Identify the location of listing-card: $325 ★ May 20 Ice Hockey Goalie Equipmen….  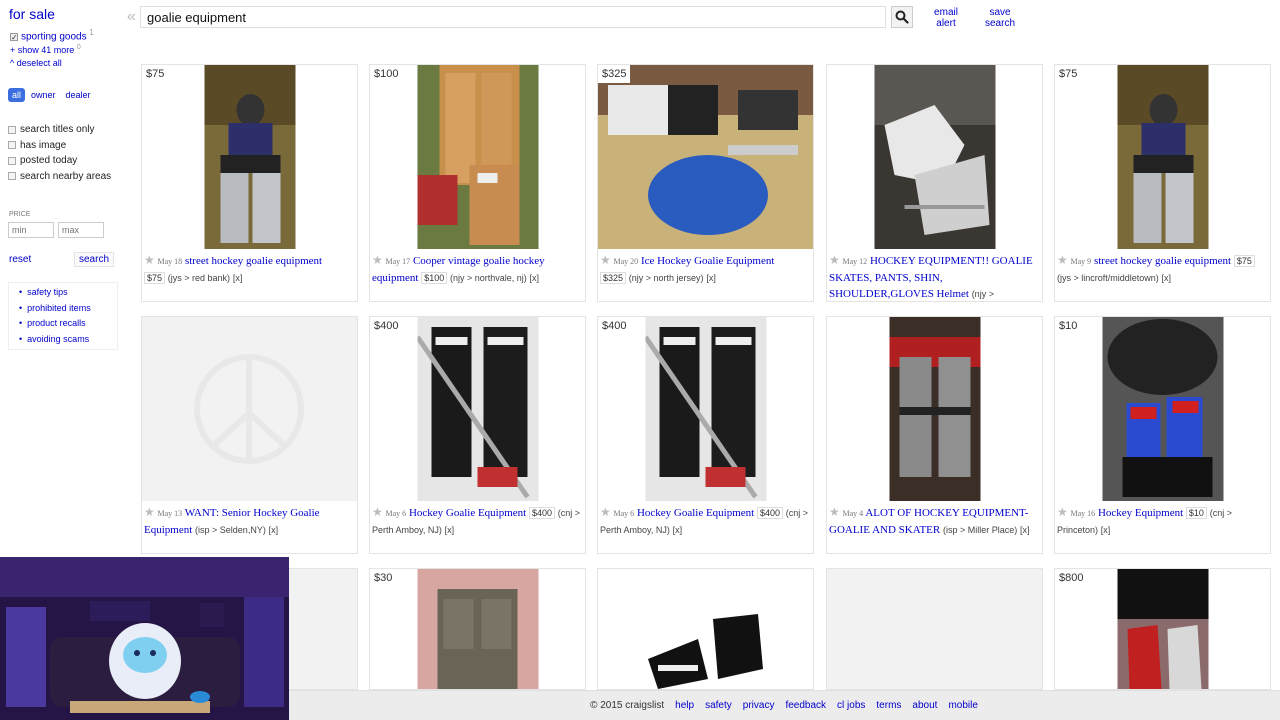
(705, 183).